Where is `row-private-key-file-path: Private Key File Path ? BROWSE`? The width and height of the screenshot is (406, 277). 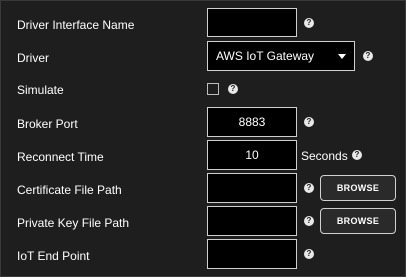 row-private-key-file-path: Private Key File Path ? BROWSE is located at coordinates (203, 222).